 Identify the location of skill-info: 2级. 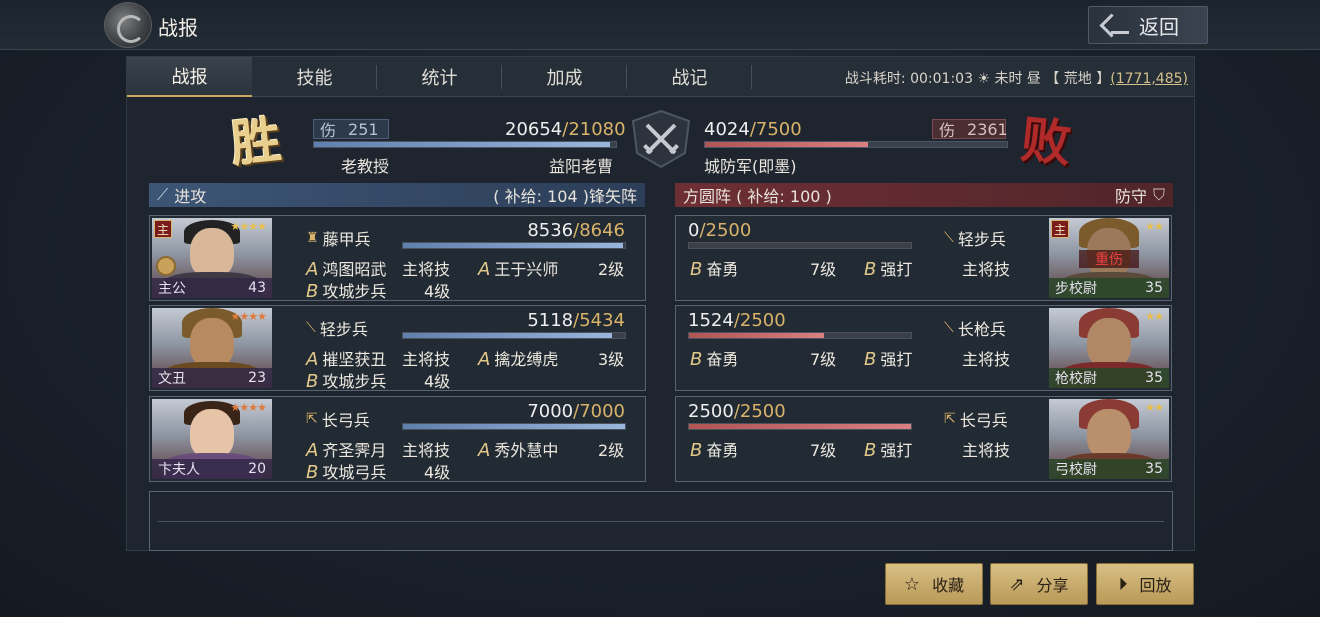
(611, 450).